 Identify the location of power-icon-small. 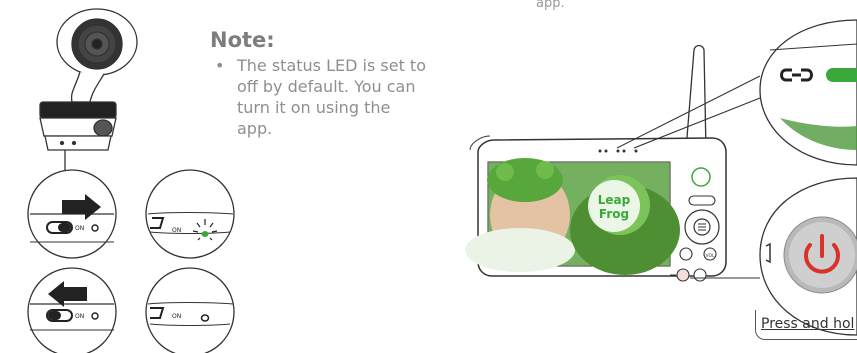
(683, 275).